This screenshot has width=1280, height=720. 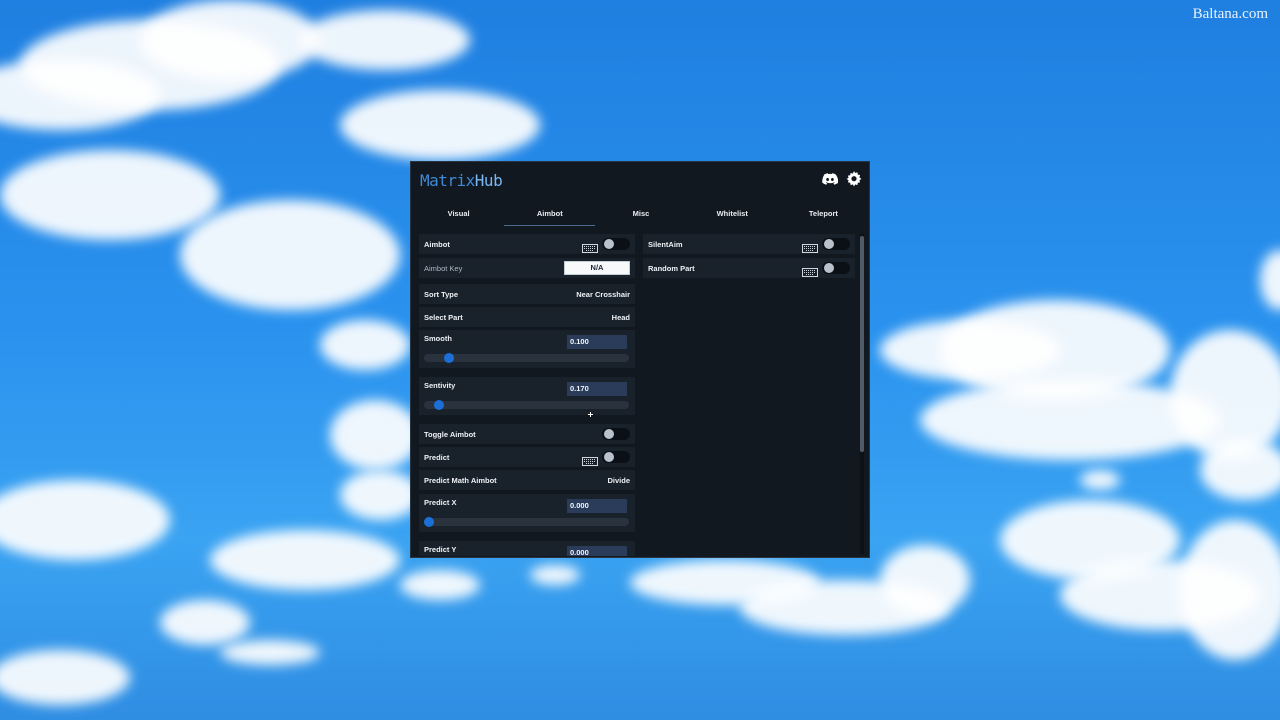 I want to click on toggle-aimbot-label: Toggle Aimbot, so click(x=450, y=434).